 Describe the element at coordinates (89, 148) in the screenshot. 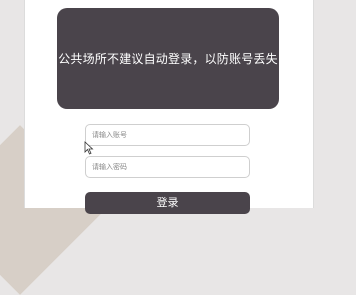

I see `mouse-cursor-icon` at that location.